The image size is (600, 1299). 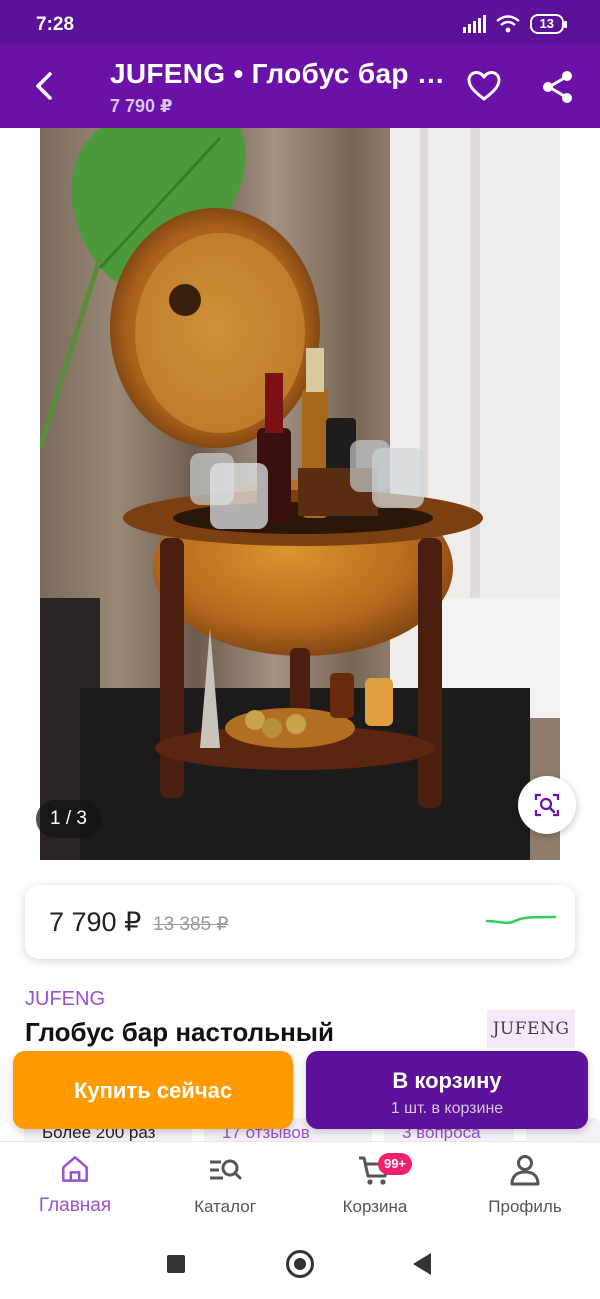 What do you see at coordinates (141, 106) in the screenshot?
I see `header-price: 7 790 ₽` at bounding box center [141, 106].